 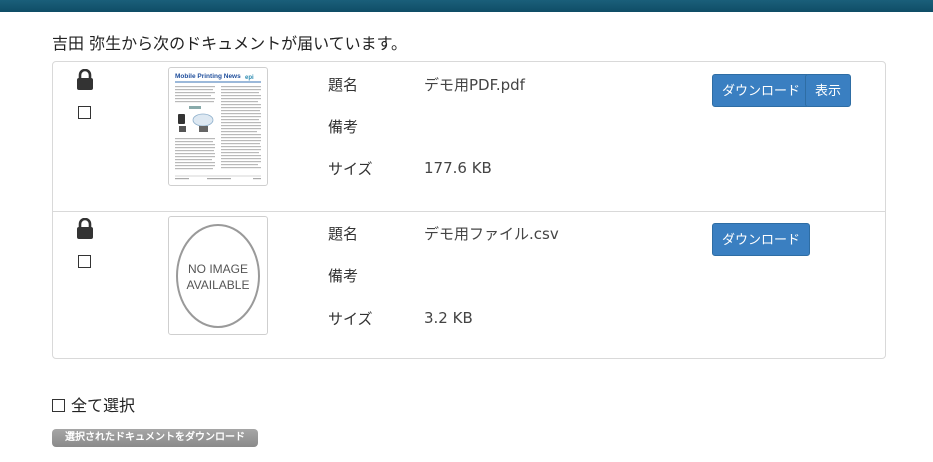 I want to click on select-all-checkbox: 全て選択, so click(x=93, y=404).